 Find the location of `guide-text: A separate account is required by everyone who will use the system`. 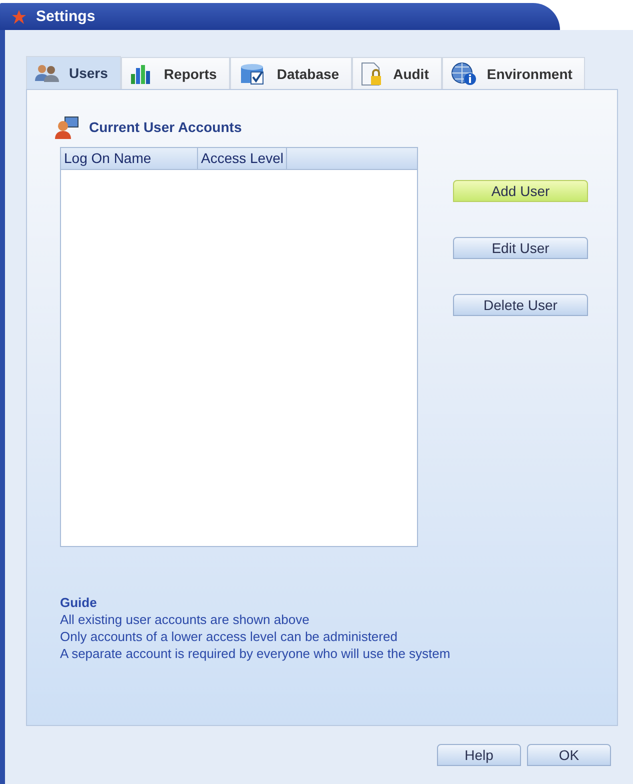

guide-text: A separate account is required by everyone who will use the system is located at coordinates (256, 653).